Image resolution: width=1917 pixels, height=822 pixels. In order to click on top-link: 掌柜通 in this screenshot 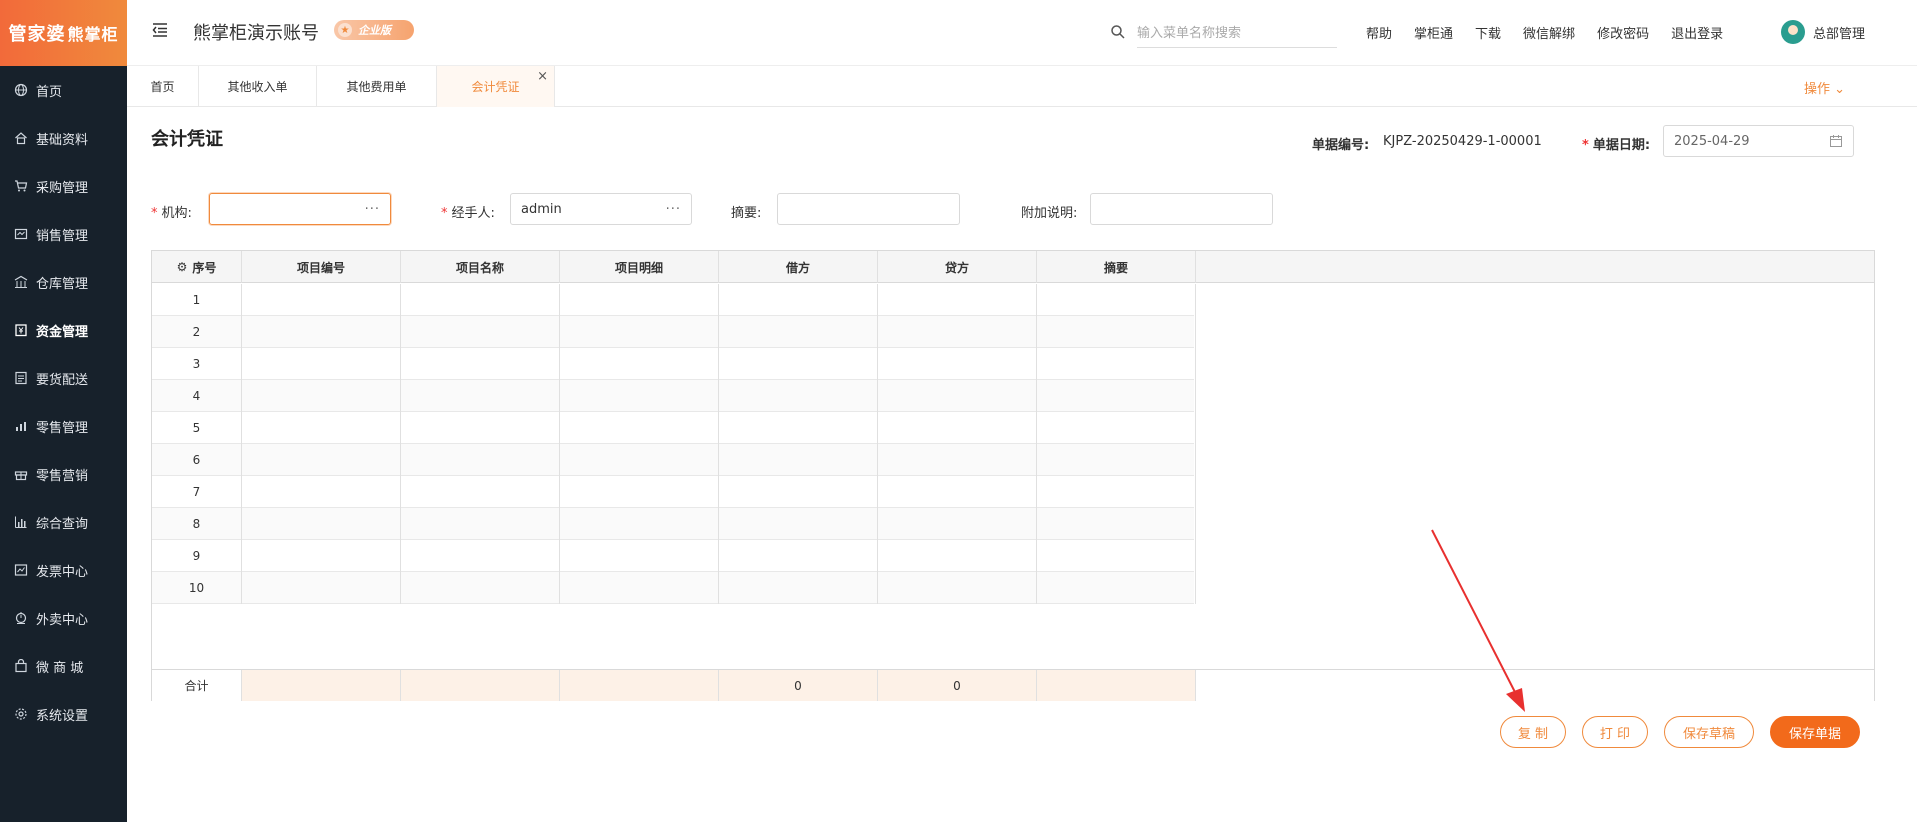, I will do `click(1433, 32)`.